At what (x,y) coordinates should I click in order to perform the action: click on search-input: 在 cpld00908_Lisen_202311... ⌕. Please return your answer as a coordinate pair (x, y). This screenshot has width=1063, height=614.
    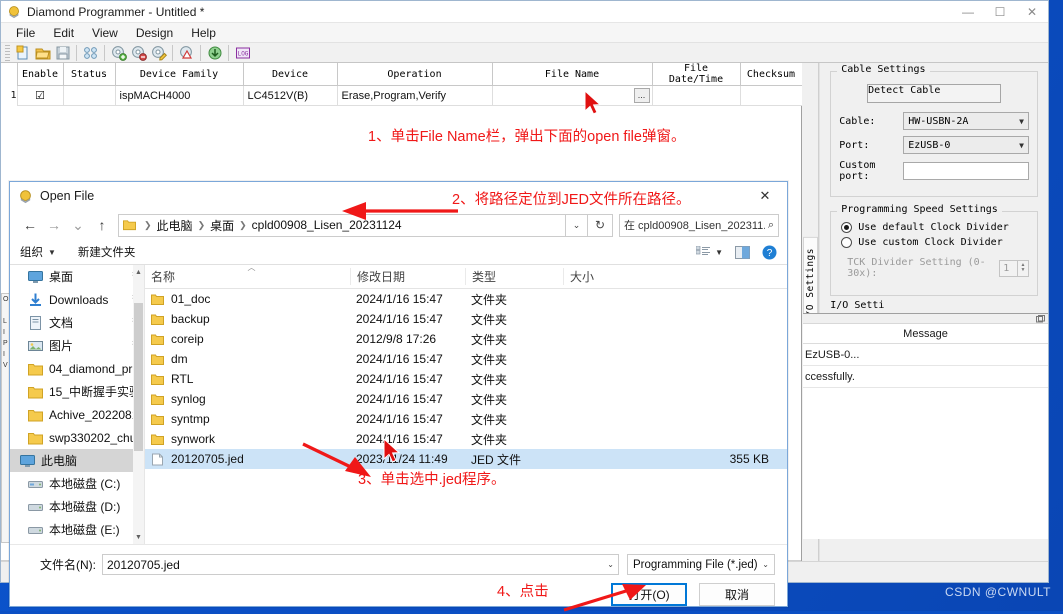
    Looking at the image, I should click on (699, 225).